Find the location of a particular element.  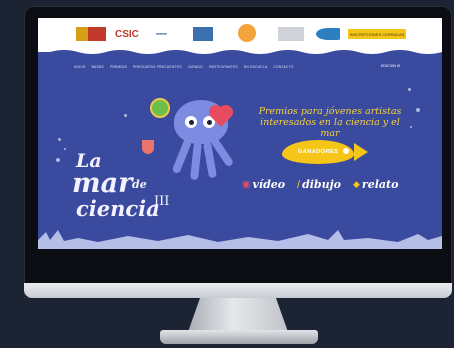

winners-button: GANADORES is located at coordinates (325, 152).